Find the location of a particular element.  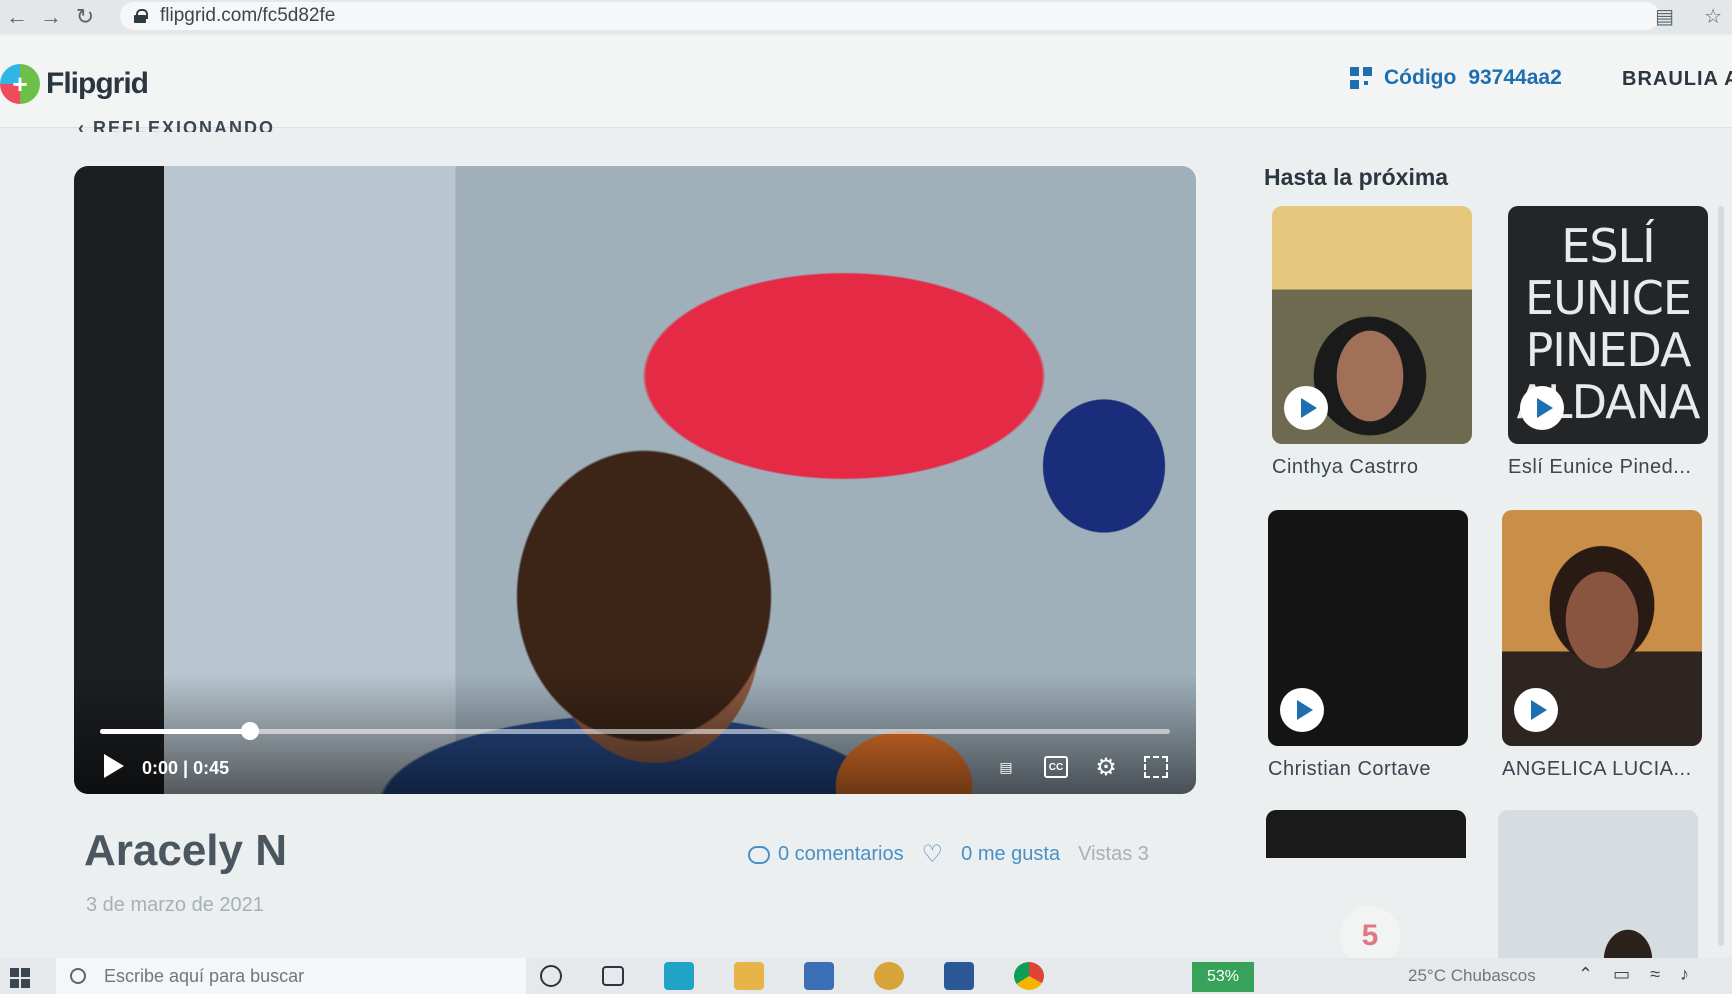

search-placeholder: Escribe aquí para buscar is located at coordinates (204, 975).